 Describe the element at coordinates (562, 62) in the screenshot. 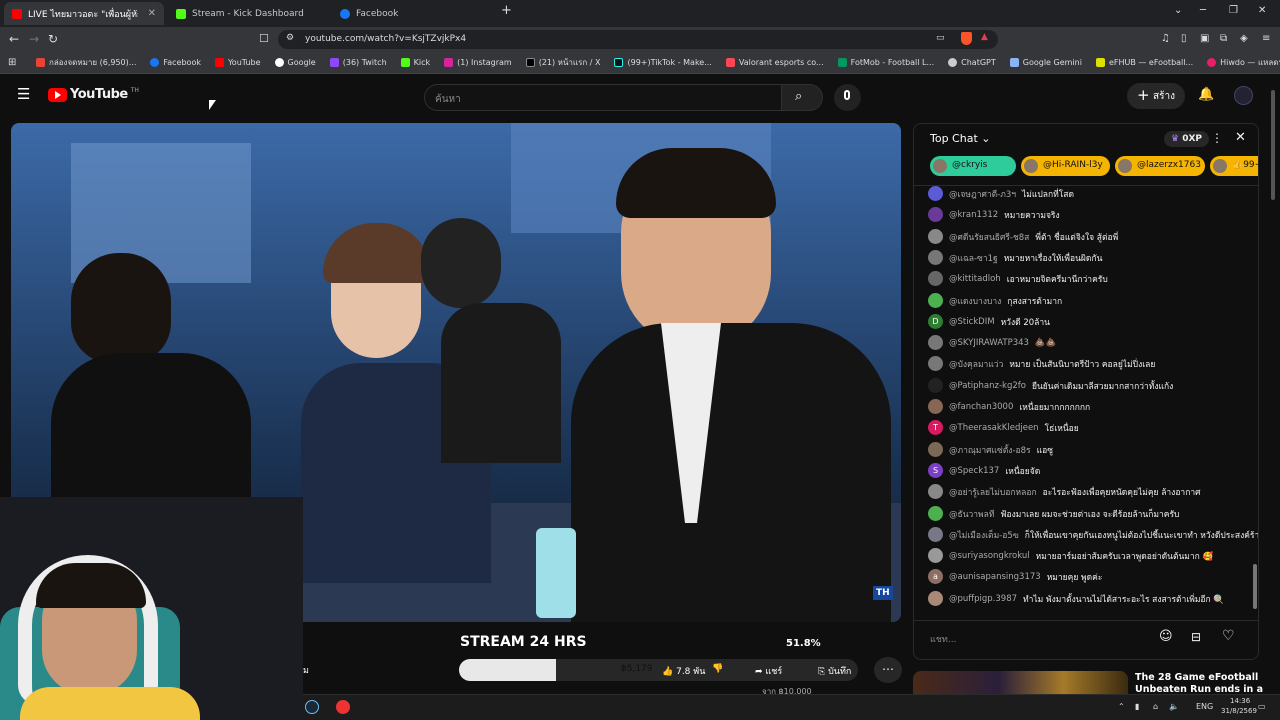

I see `bookmark-x: (21) หน้าแรก / X` at that location.